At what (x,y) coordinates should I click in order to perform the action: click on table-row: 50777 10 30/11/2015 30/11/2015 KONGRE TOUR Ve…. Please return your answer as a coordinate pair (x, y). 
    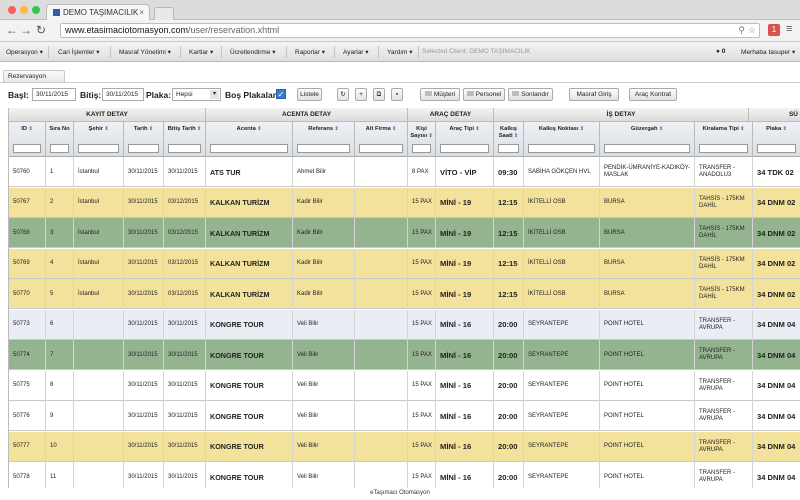
    Looking at the image, I should click on (404, 446).